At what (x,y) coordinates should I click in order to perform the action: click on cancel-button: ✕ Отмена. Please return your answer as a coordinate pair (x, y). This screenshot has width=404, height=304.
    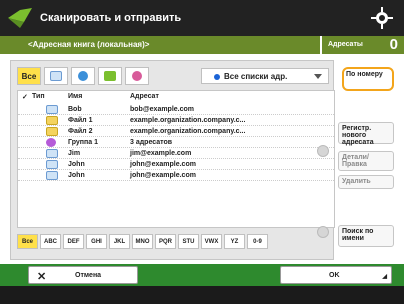
    Looking at the image, I should click on (83, 275).